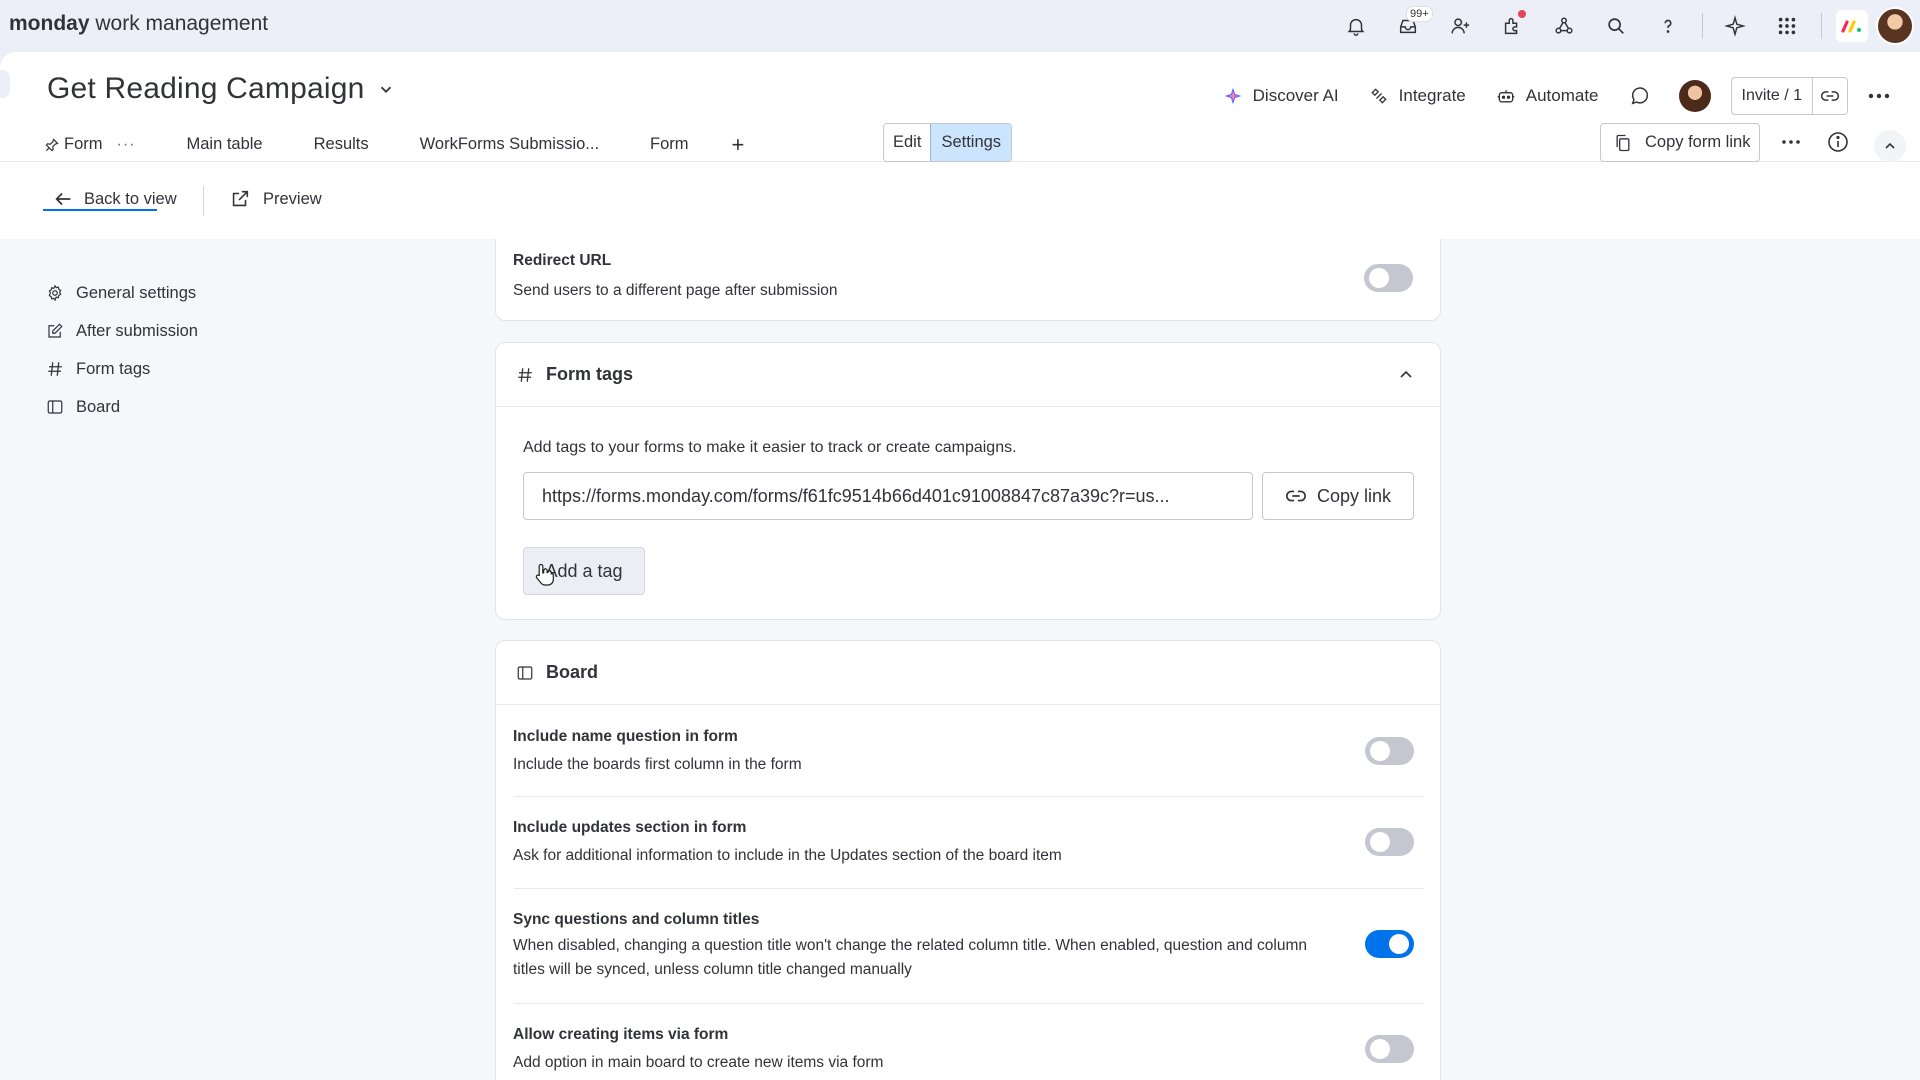 The width and height of the screenshot is (1920, 1080). What do you see at coordinates (590, 374) in the screenshot?
I see `form-tags-title: Form tags` at bounding box center [590, 374].